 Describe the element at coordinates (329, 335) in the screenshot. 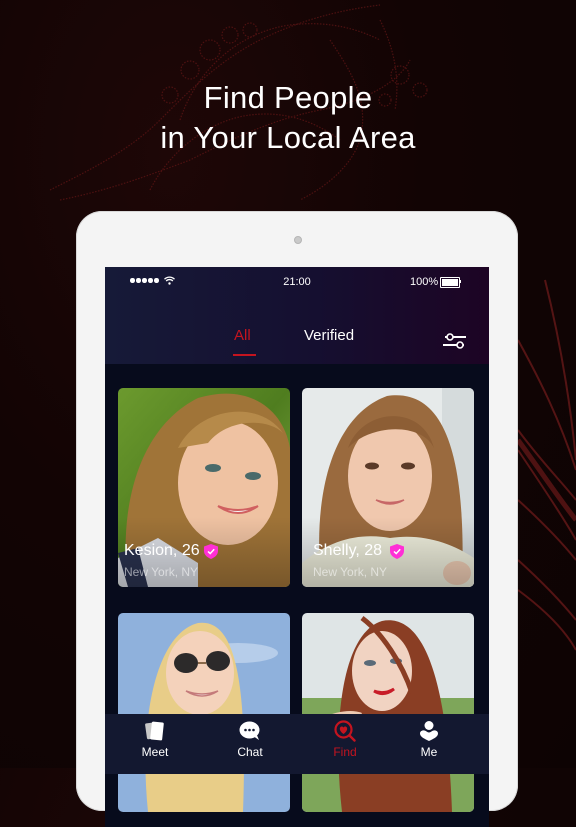

I see `tab-verified: Verified` at that location.